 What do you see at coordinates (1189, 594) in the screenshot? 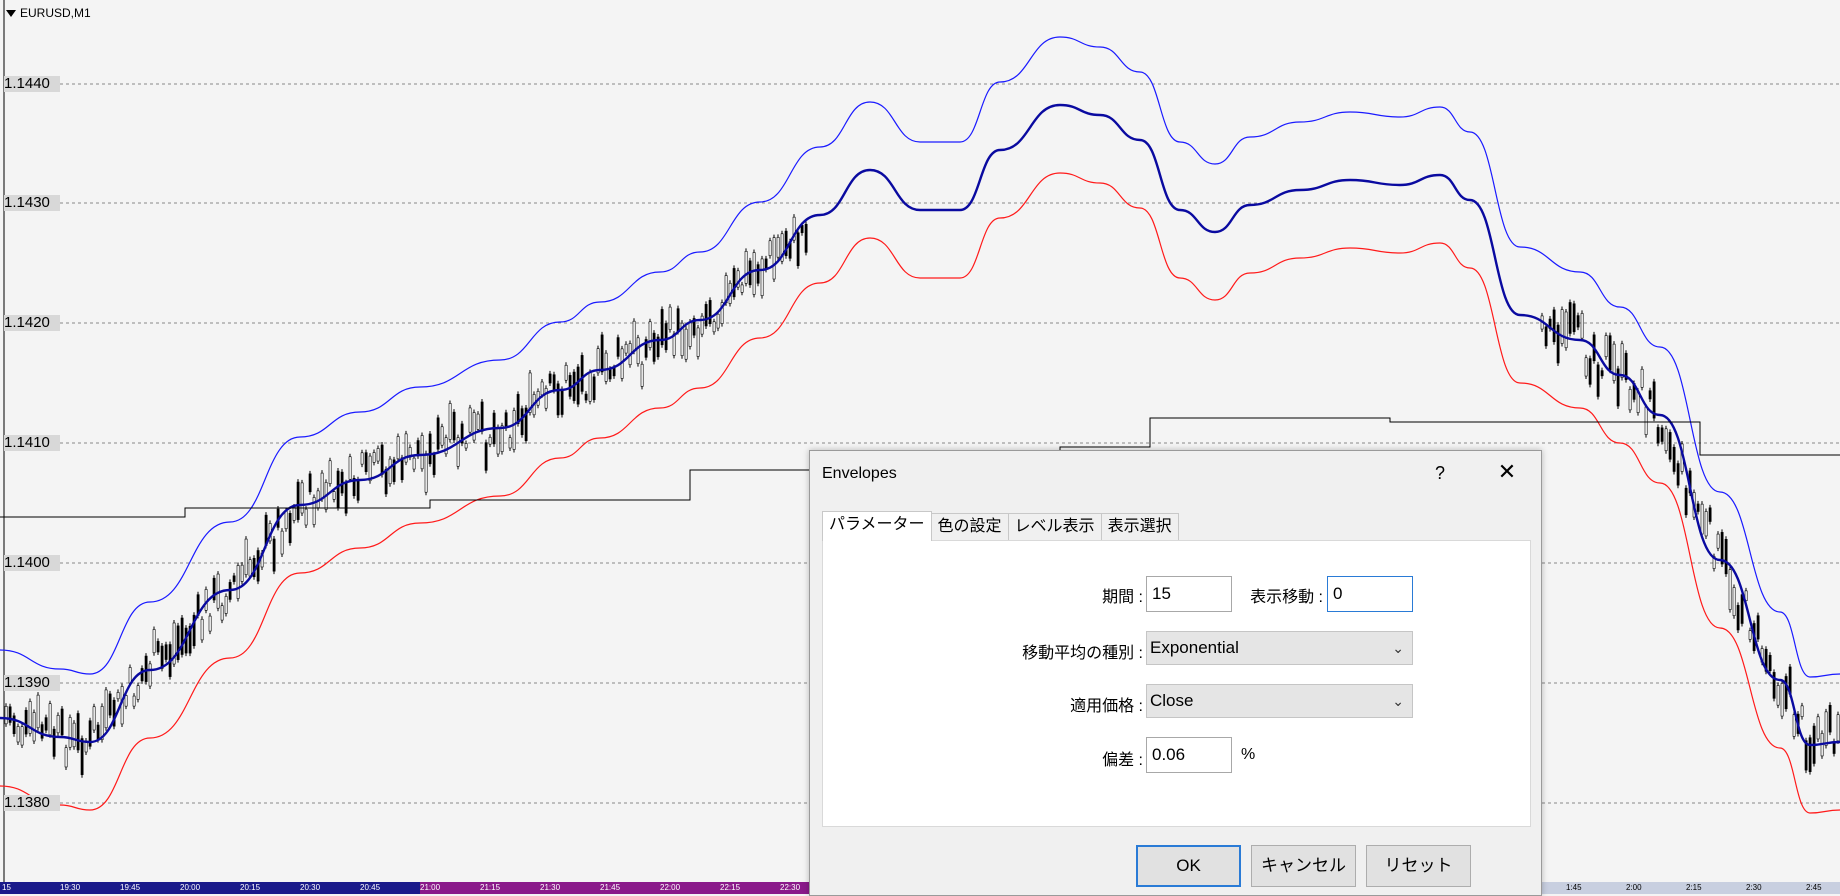
I see `period-field: 15` at bounding box center [1189, 594].